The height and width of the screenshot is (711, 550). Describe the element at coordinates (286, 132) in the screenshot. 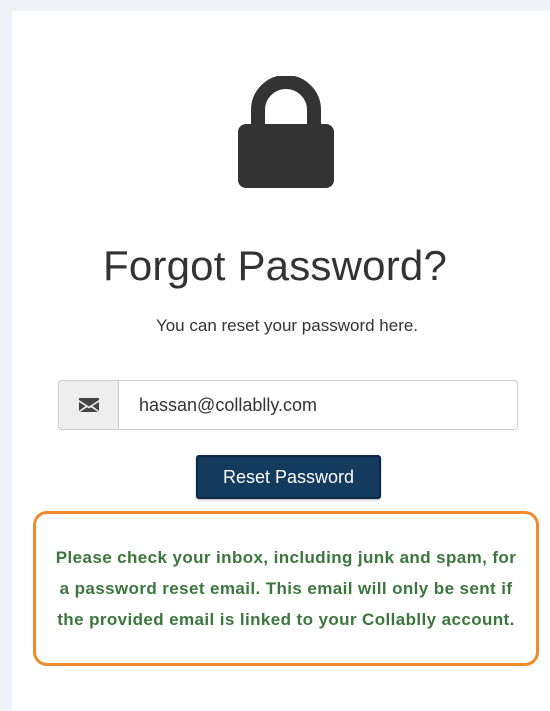

I see `lock-icon` at that location.